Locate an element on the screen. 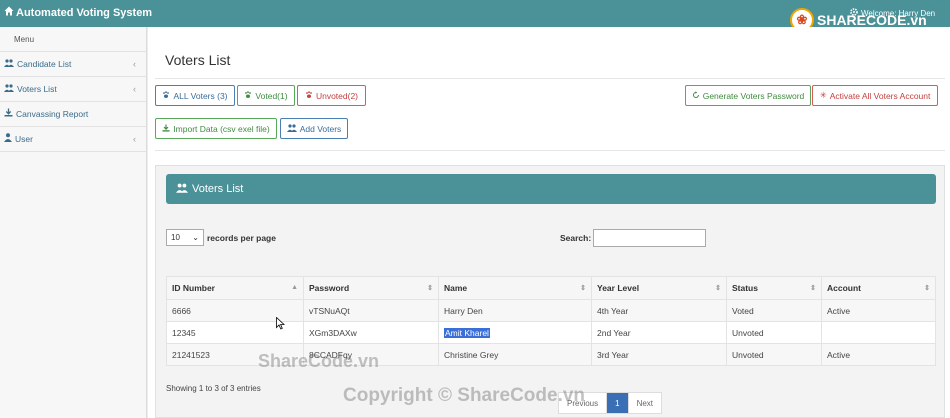  activate-label: Activate All Voters Account is located at coordinates (880, 95).